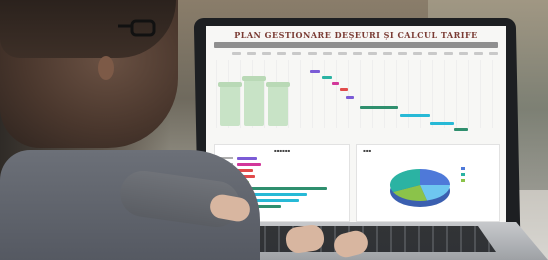 This screenshot has height=260, width=548. I want to click on pie-slice, so click(435, 177).